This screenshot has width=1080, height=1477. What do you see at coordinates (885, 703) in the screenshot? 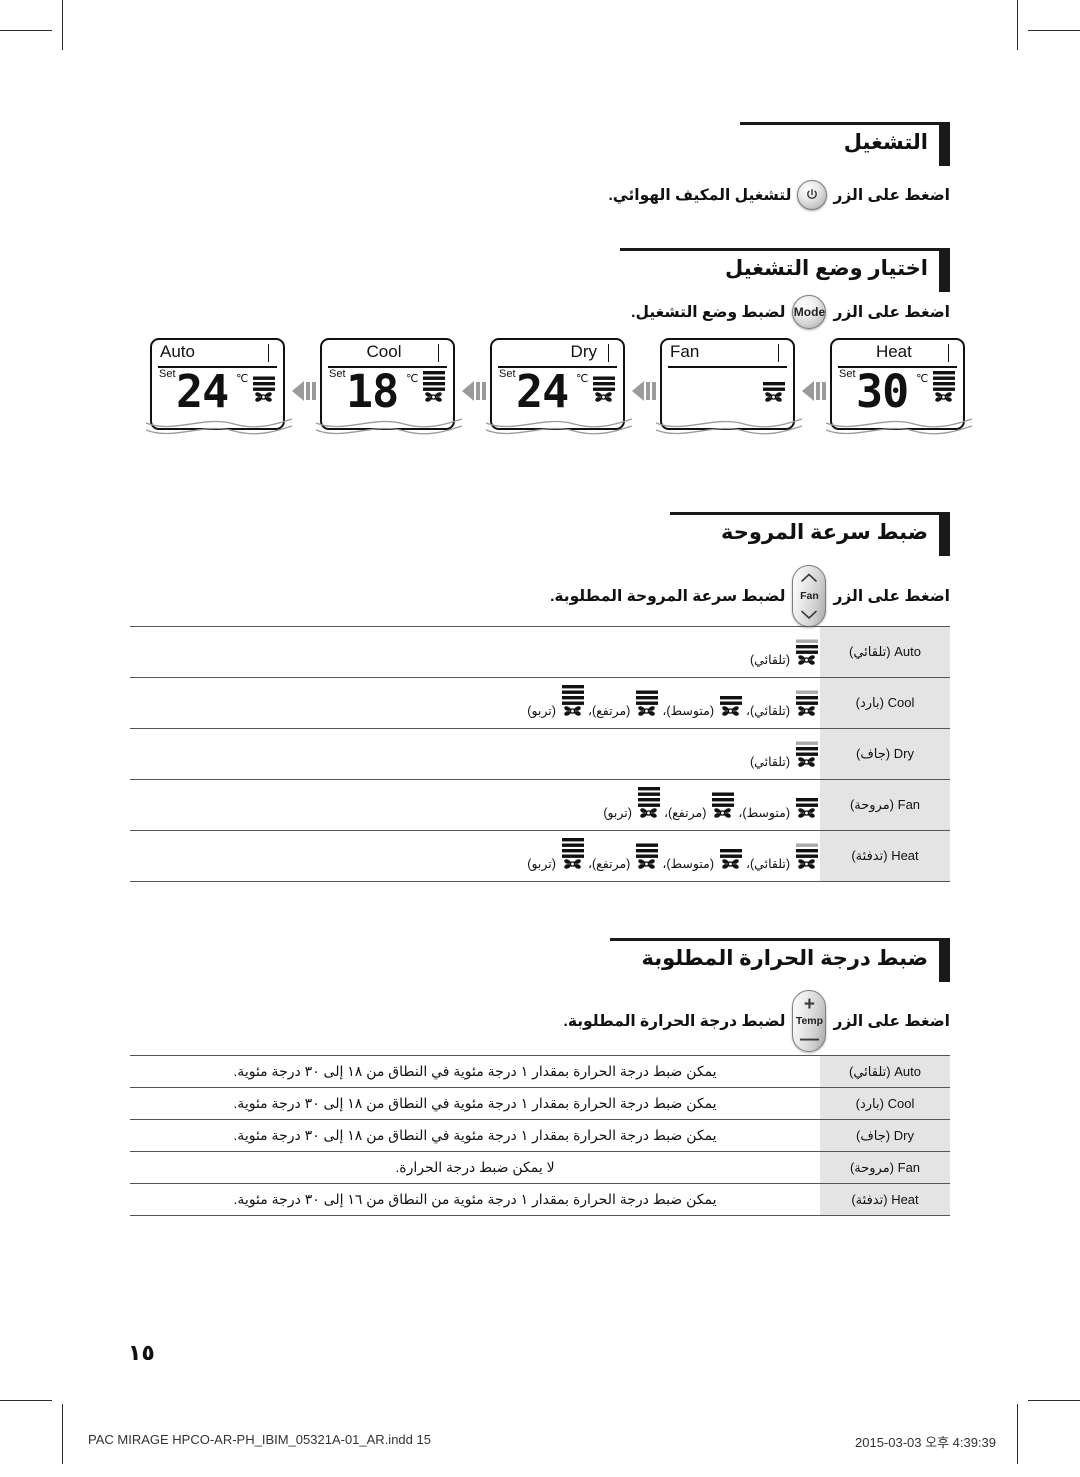
I see `fan-mode-label-cell: Cool (بارد)` at bounding box center [885, 703].